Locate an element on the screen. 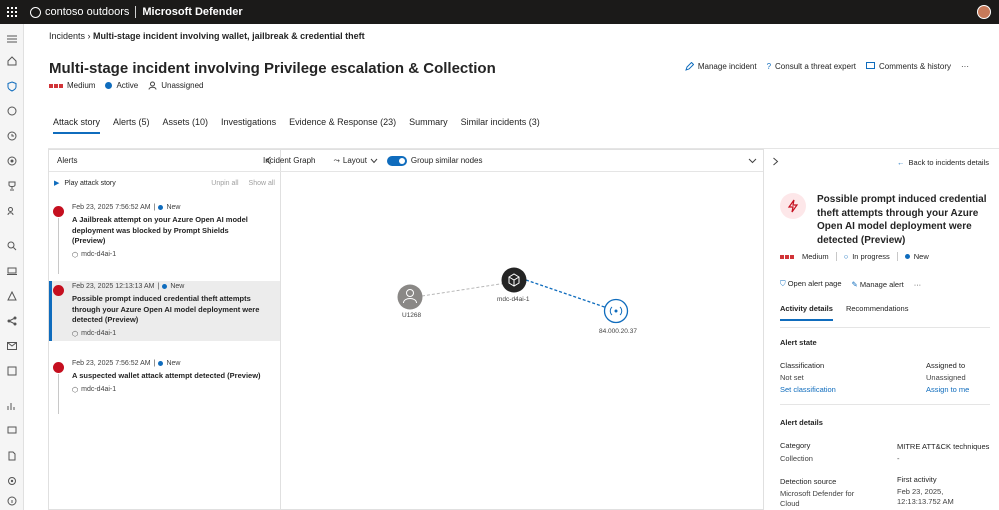 The image size is (999, 510). layout-dropdown: Layout is located at coordinates (355, 160).